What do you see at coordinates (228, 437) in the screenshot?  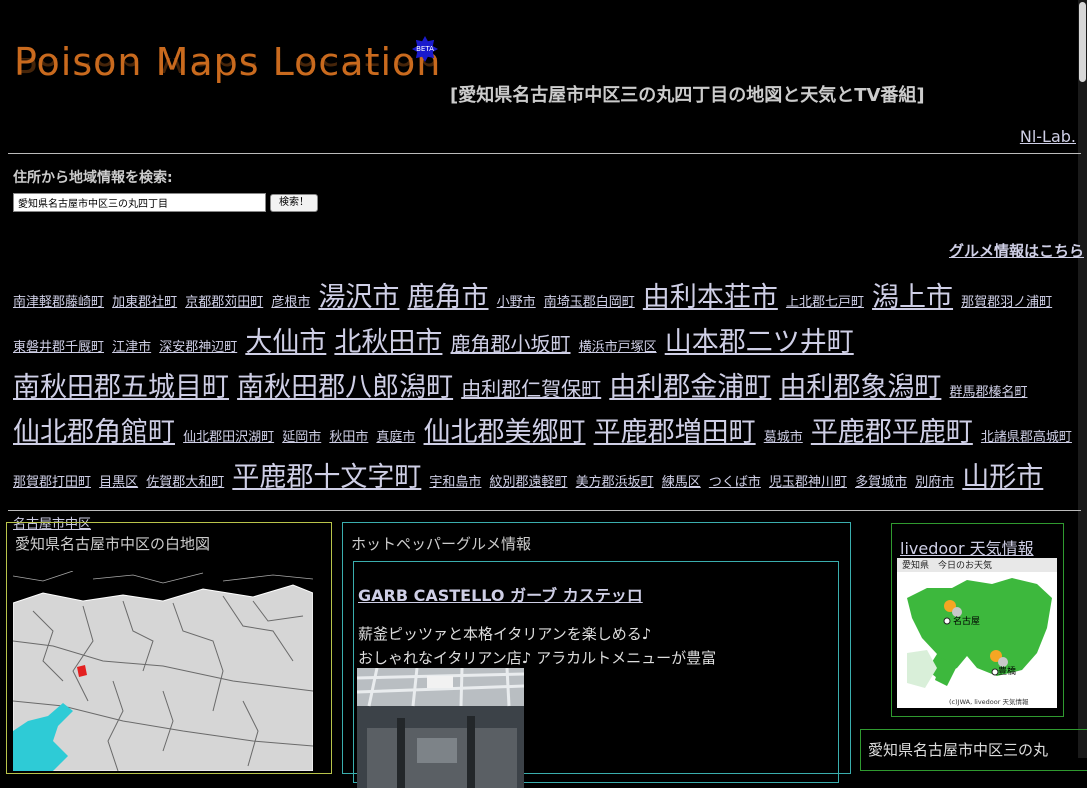 I see `area-tag-link: 仙北郡田沢湖町` at bounding box center [228, 437].